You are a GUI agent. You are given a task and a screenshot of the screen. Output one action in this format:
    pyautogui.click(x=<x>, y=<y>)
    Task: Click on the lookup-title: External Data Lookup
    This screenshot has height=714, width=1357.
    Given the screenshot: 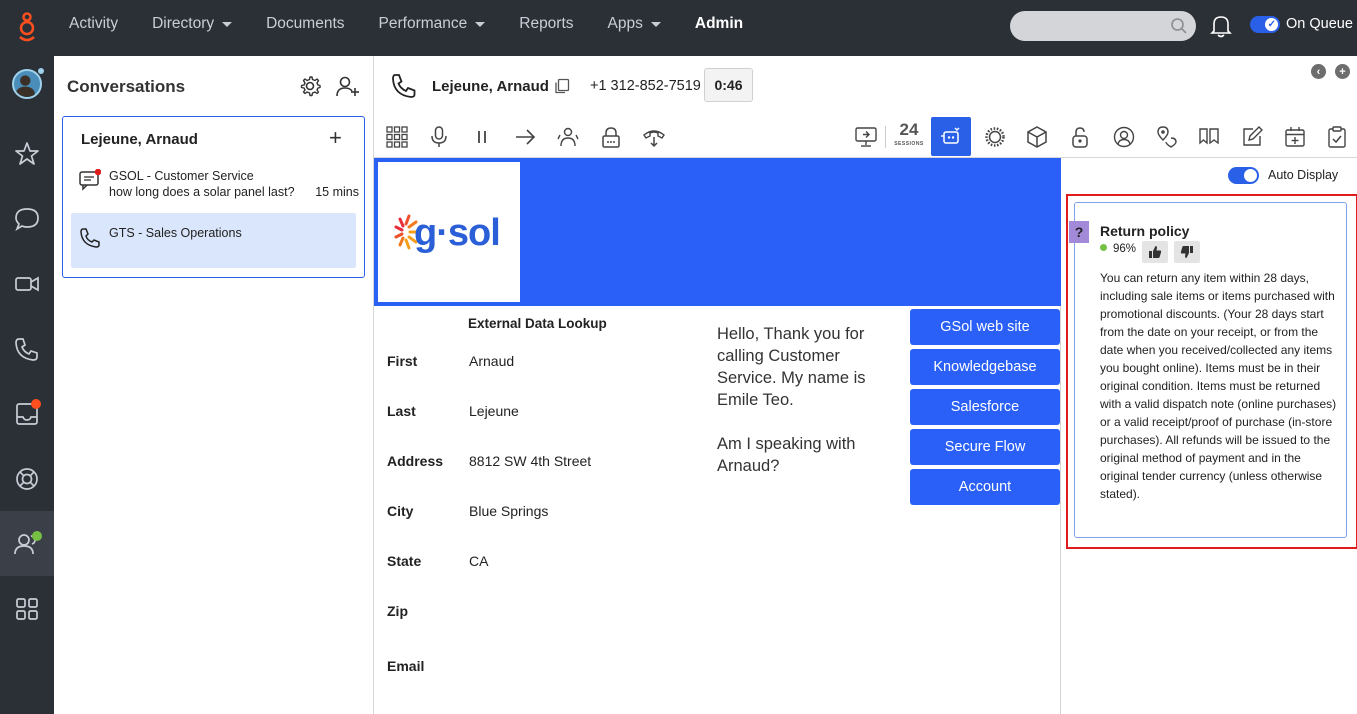 What is the action you would take?
    pyautogui.click(x=537, y=323)
    